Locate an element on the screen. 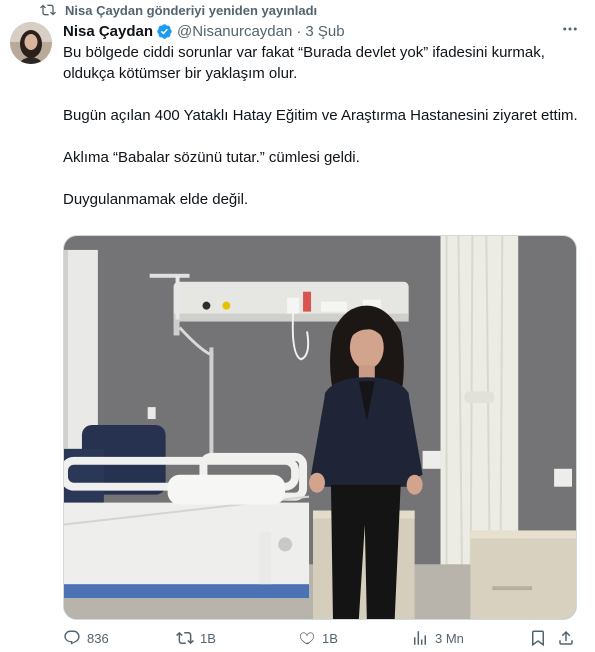  more-options-button is located at coordinates (570, 29).